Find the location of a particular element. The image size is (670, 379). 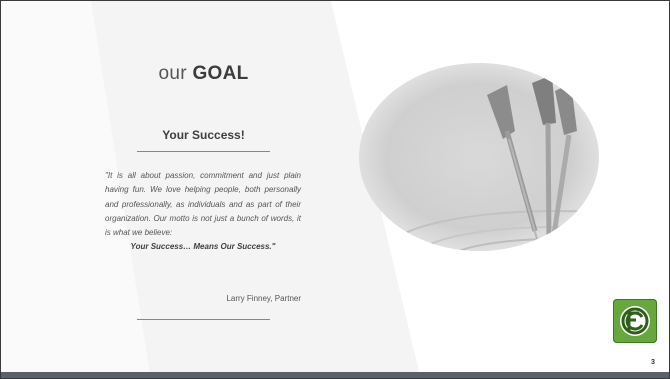

quote-tagline: Your Success… Means Our Success." is located at coordinates (203, 247).